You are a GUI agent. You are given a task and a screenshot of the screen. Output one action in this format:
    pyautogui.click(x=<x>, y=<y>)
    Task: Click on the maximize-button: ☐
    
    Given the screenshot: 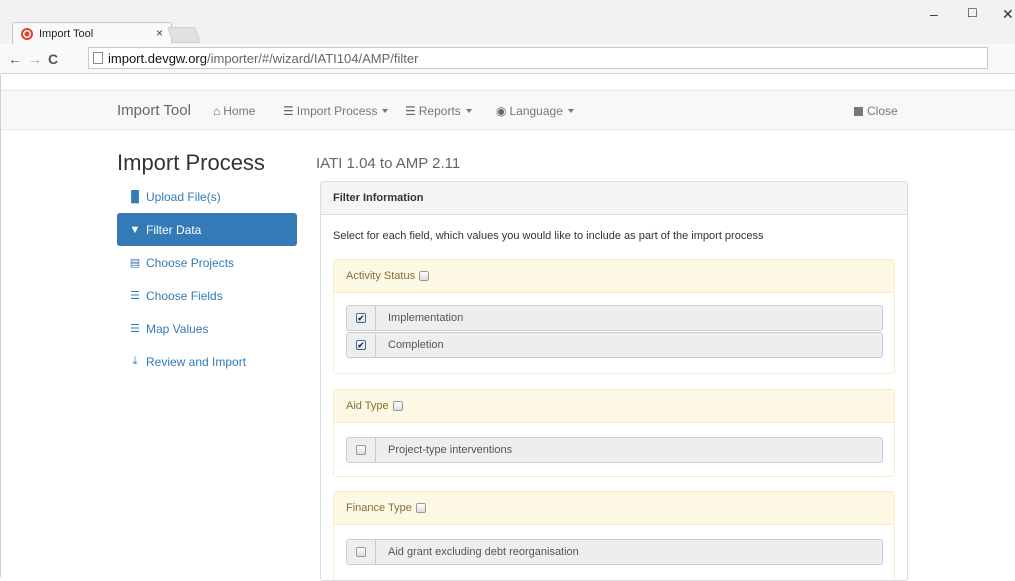 What is the action you would take?
    pyautogui.click(x=972, y=13)
    